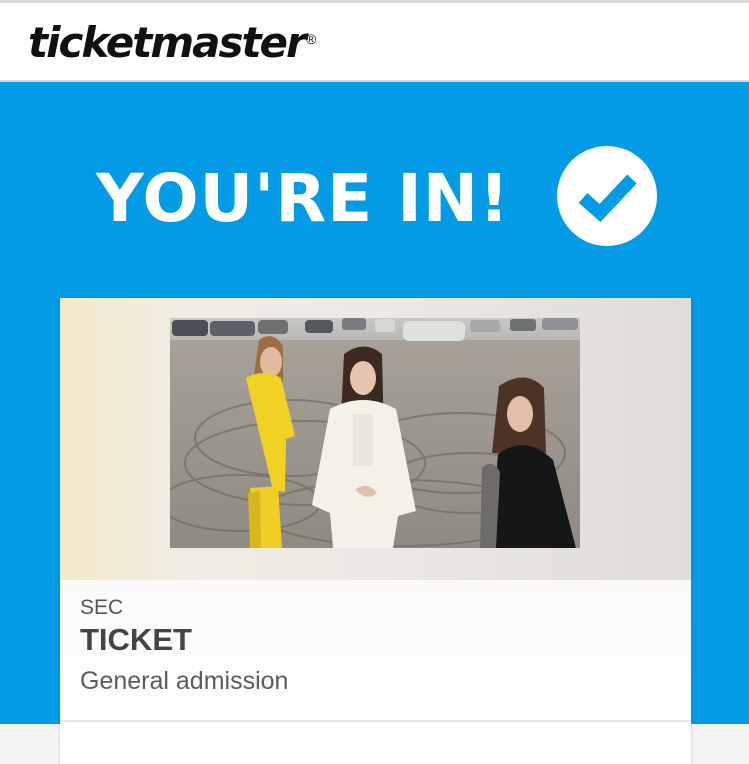 This screenshot has width=749, height=764. I want to click on page-title: YOU'RE IN!, so click(303, 198).